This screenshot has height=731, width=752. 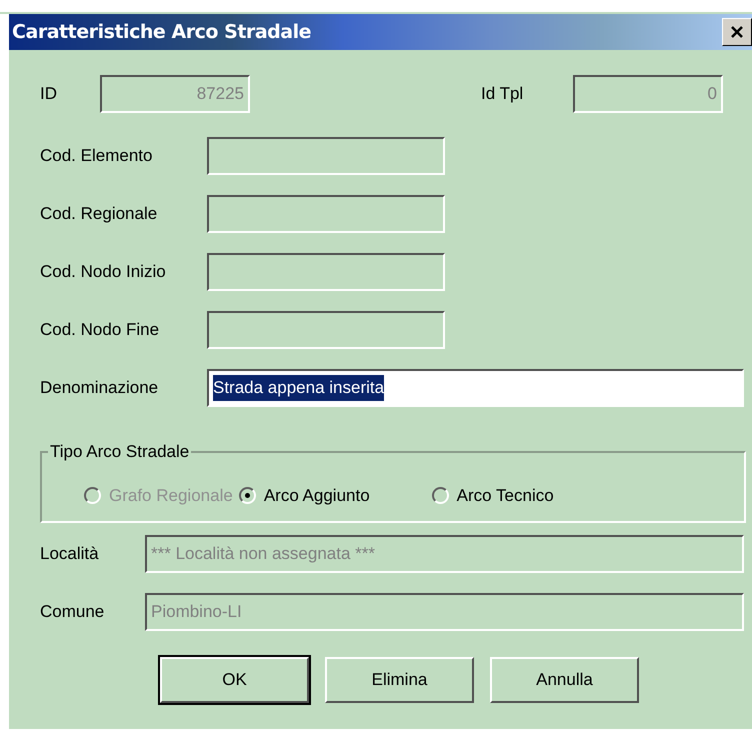 What do you see at coordinates (73, 612) in the screenshot?
I see `field-label: Comune` at bounding box center [73, 612].